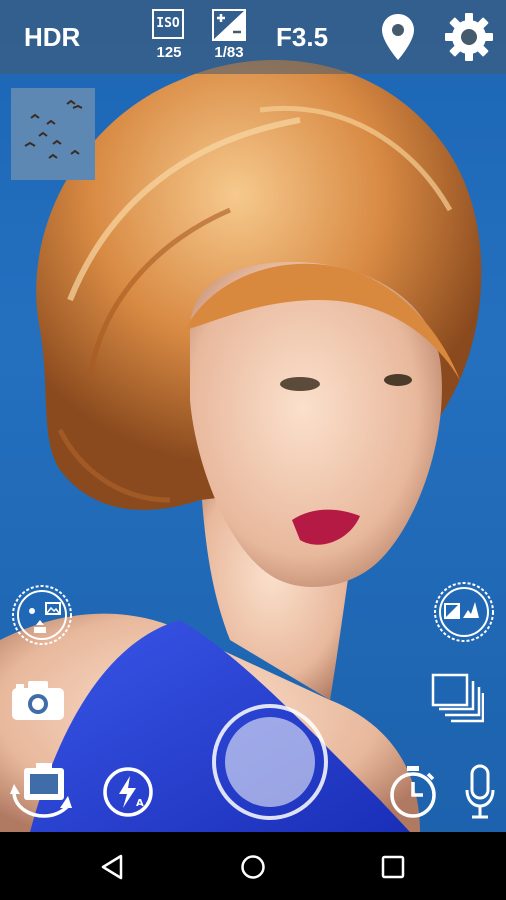  What do you see at coordinates (253, 37) in the screenshot?
I see `top-toolbar: HDR ISO 125 1/83 F3.5` at bounding box center [253, 37].